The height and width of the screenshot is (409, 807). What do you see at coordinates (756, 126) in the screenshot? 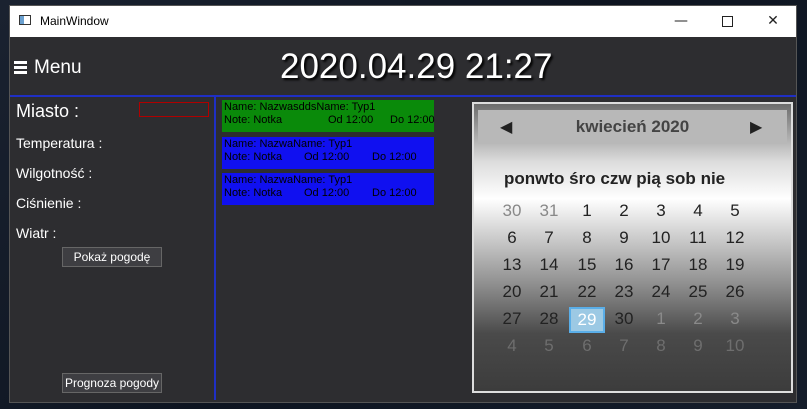
I see `next-month-icon: ▶` at bounding box center [756, 126].